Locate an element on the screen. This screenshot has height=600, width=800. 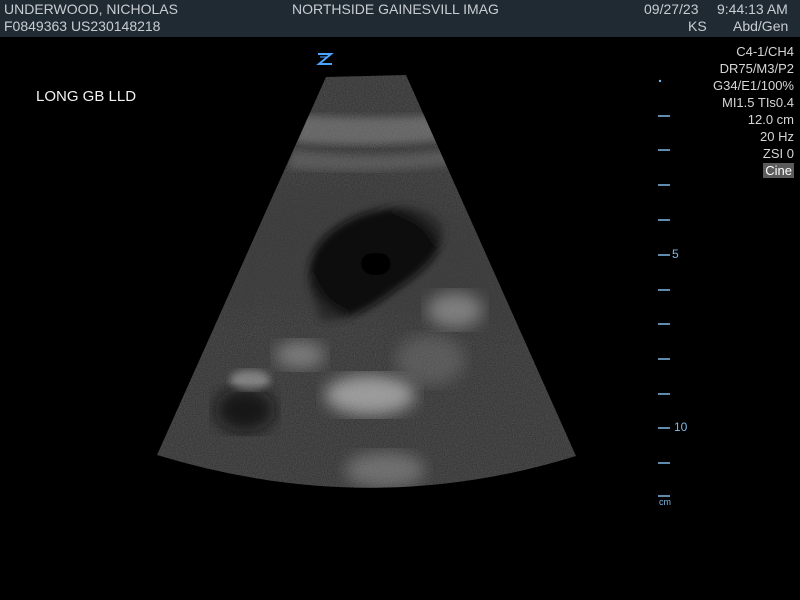
depth-unit-label: cm is located at coordinates (665, 502).